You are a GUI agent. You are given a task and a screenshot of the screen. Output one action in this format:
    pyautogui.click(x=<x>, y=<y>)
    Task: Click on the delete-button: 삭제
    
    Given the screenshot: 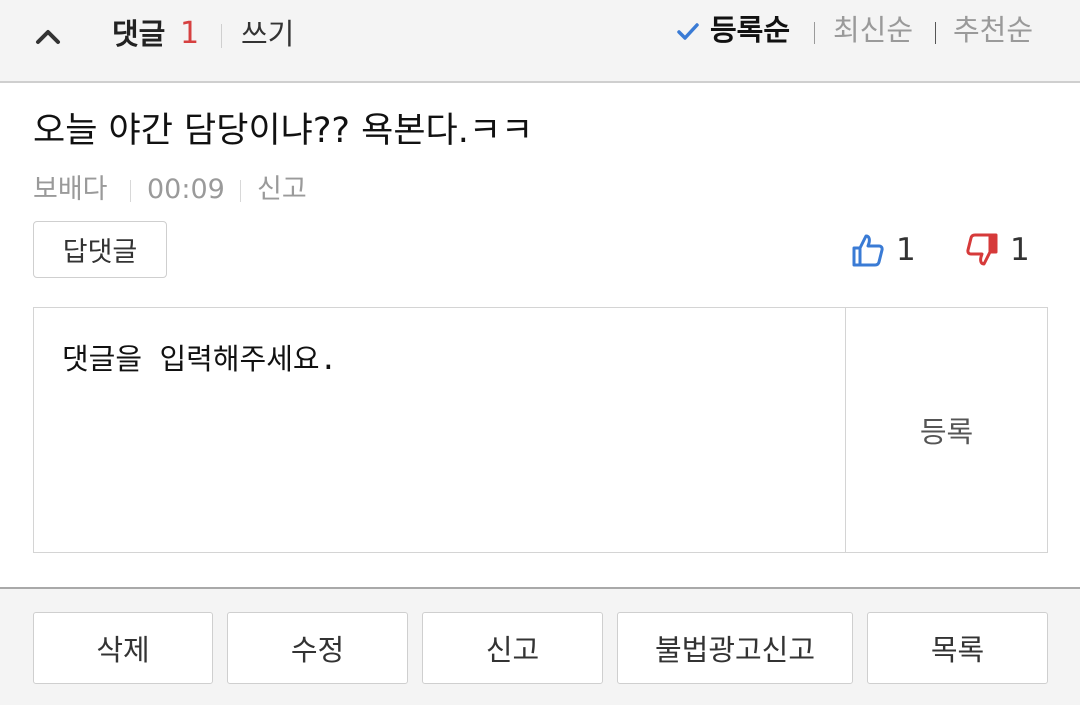 What is the action you would take?
    pyautogui.click(x=123, y=648)
    